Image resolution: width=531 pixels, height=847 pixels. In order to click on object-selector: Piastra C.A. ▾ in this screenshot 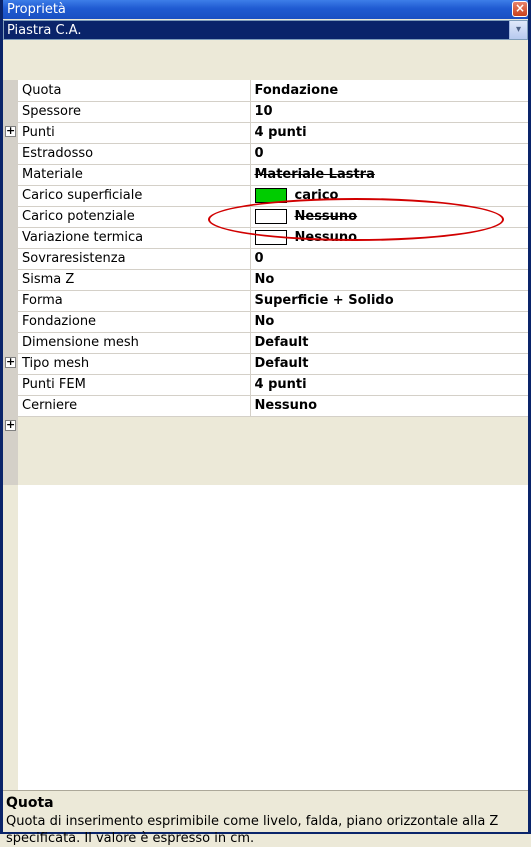, I will do `click(265, 30)`.